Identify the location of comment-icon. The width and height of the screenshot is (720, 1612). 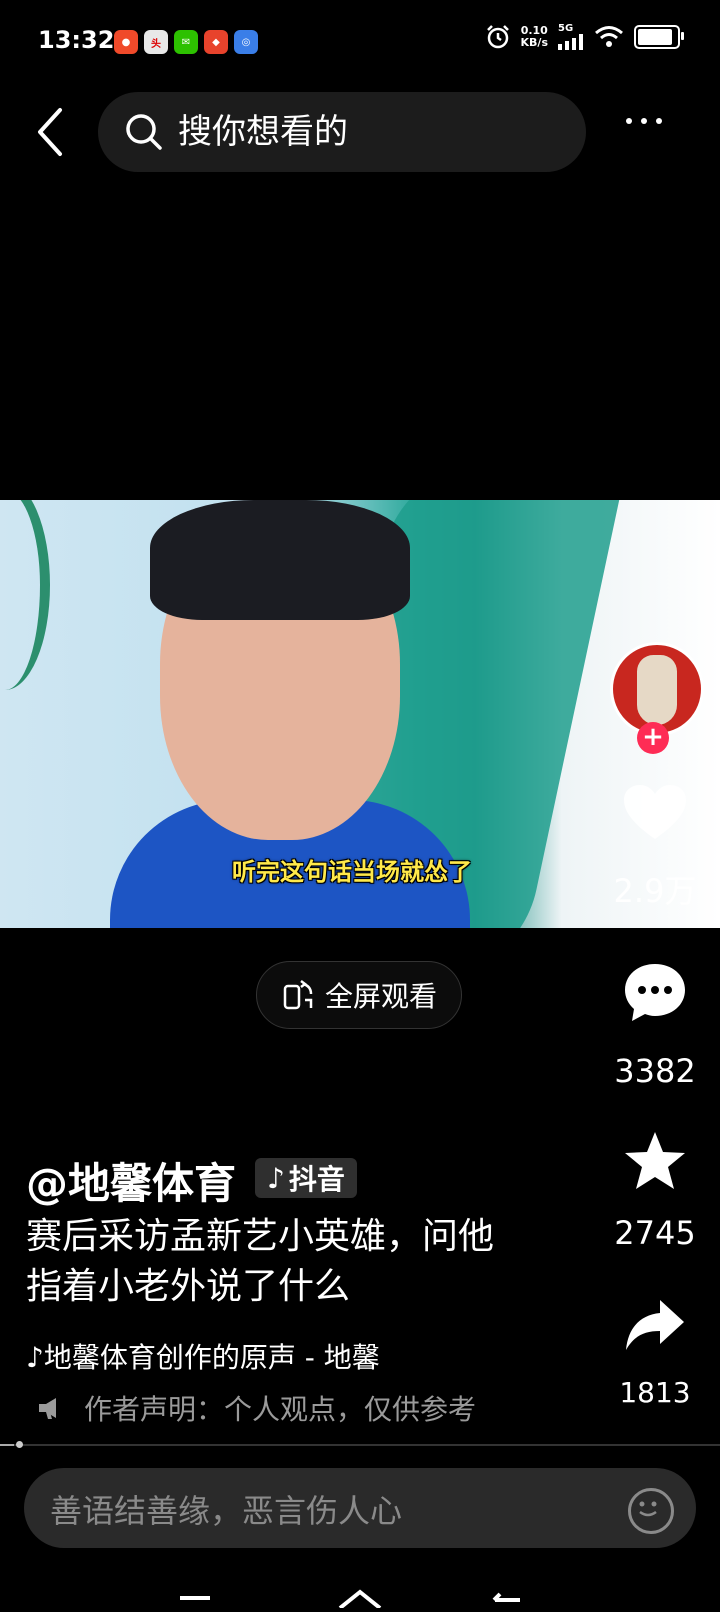
(655, 992).